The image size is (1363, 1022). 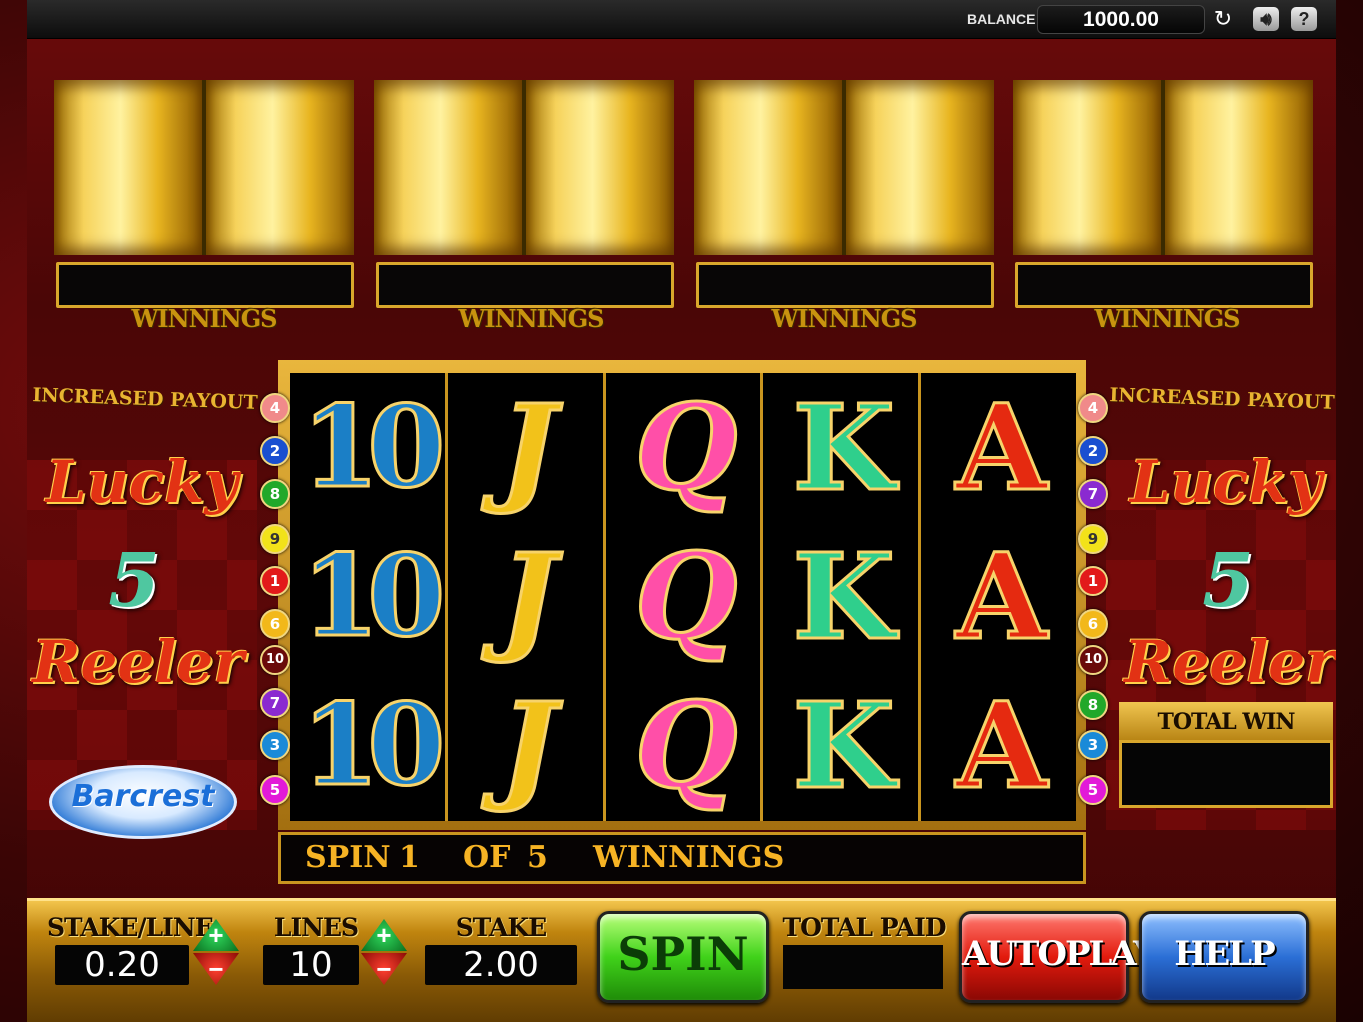 What do you see at coordinates (1224, 957) in the screenshot?
I see `help-button: HELP` at bounding box center [1224, 957].